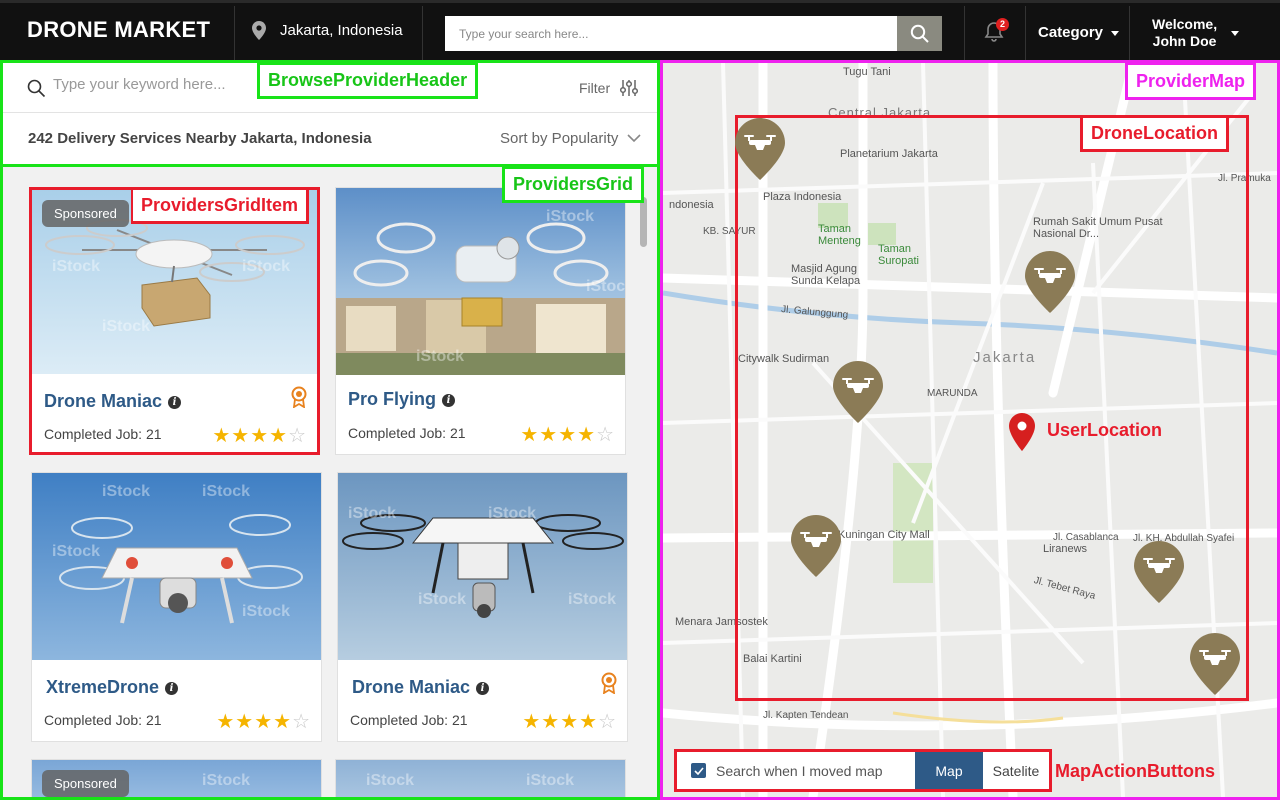 Image resolution: width=1280 pixels, height=800 pixels. What do you see at coordinates (118, 30) in the screenshot?
I see `app-logo: DRONE MARKET` at bounding box center [118, 30].